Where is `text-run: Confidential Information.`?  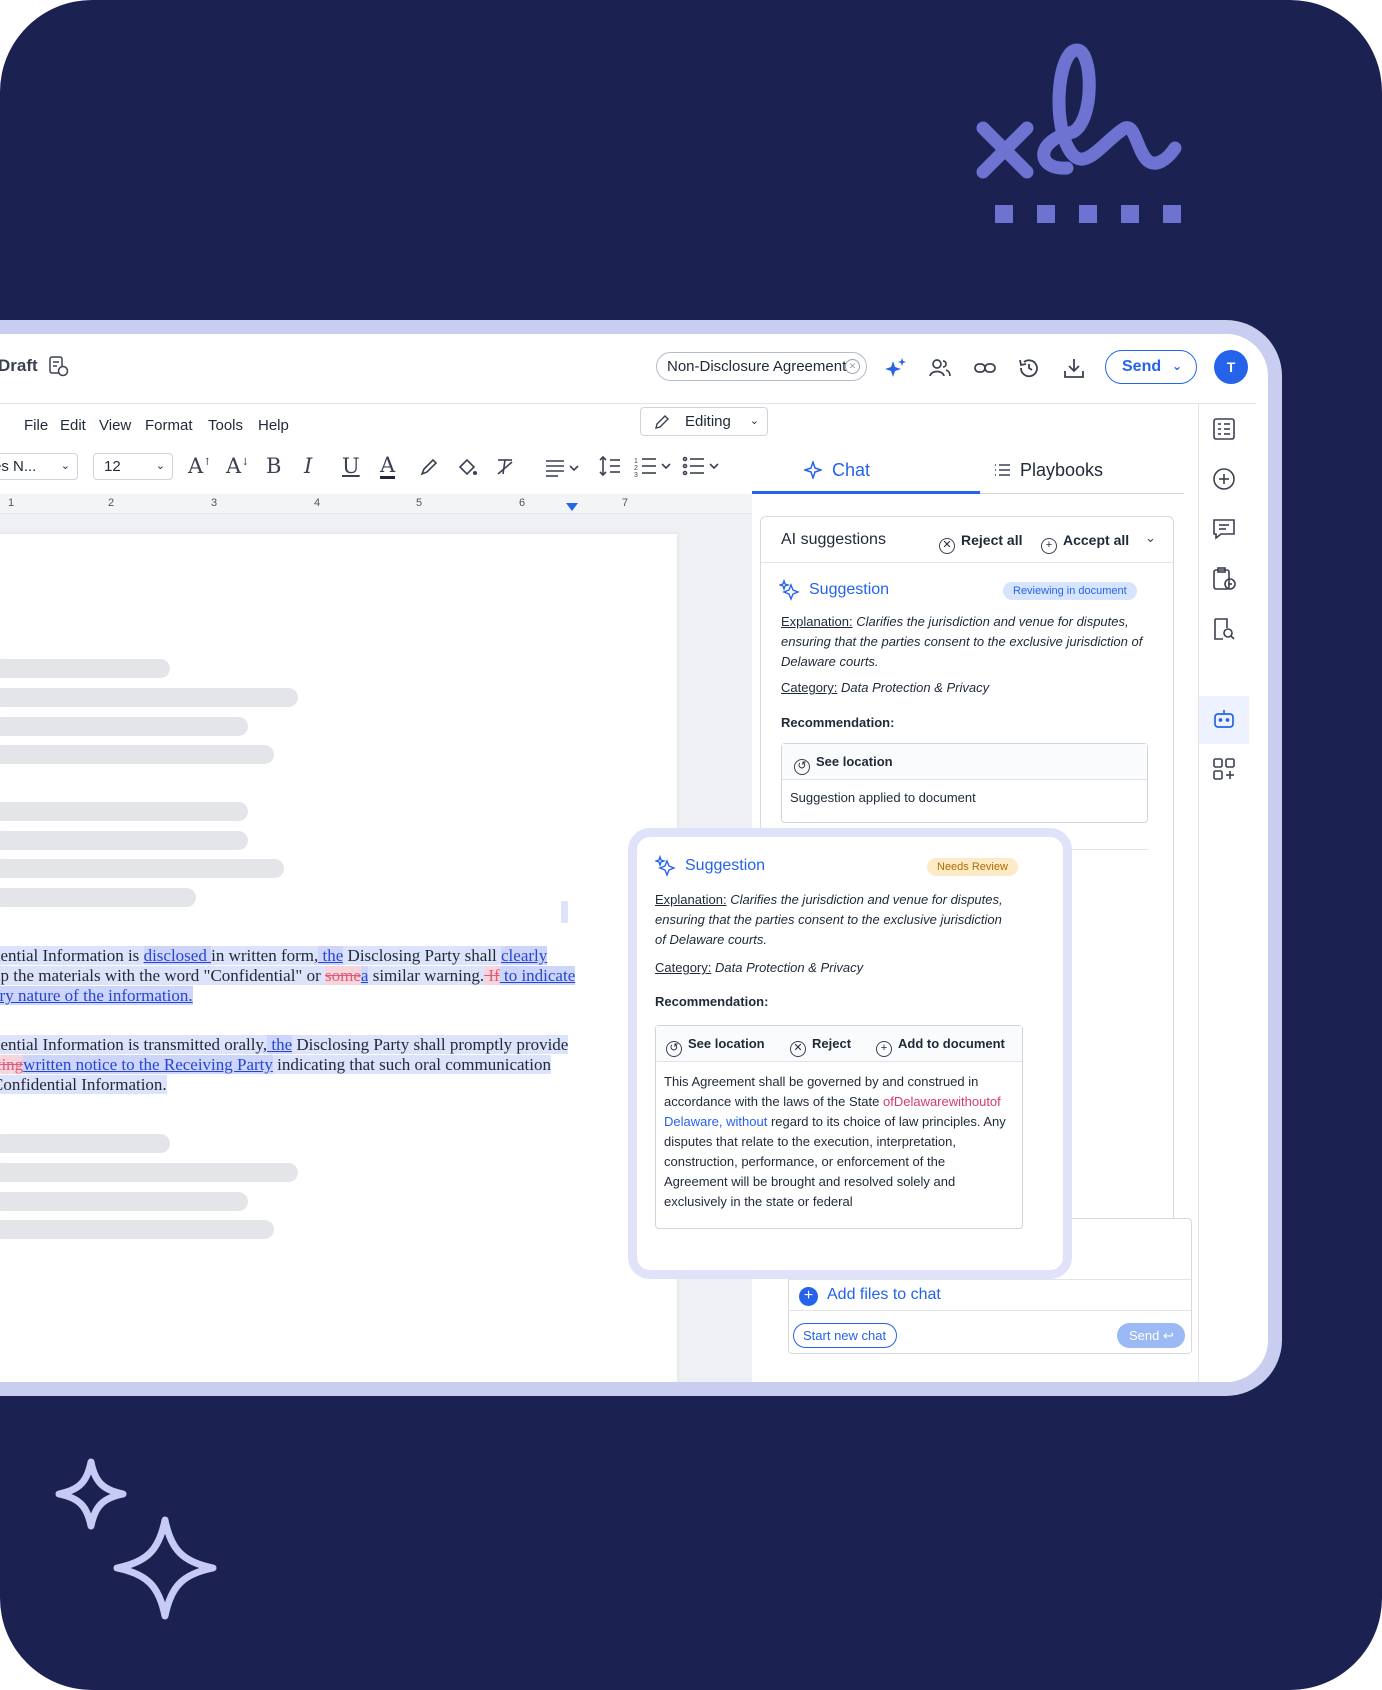
text-run: Confidential Information. is located at coordinates (83, 1084).